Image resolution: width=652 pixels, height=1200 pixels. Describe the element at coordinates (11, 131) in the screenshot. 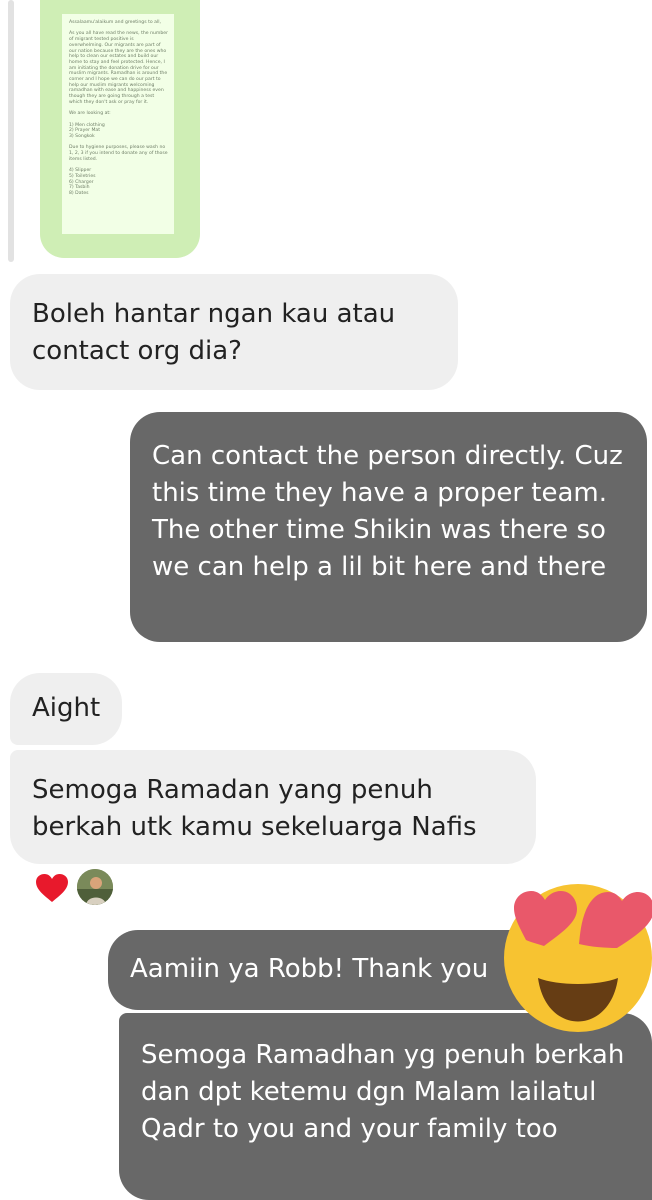

I see `reply-quote-bar` at that location.